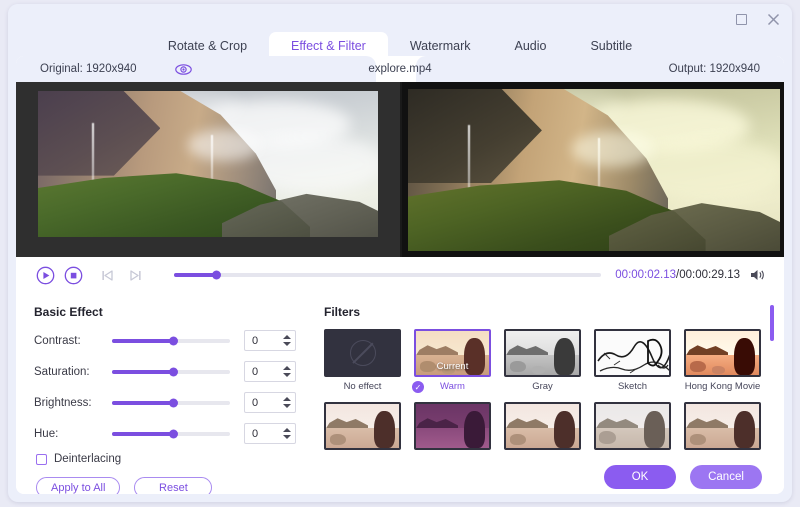 The height and width of the screenshot is (507, 800). I want to click on filter-item-gray: Gray, so click(542, 360).